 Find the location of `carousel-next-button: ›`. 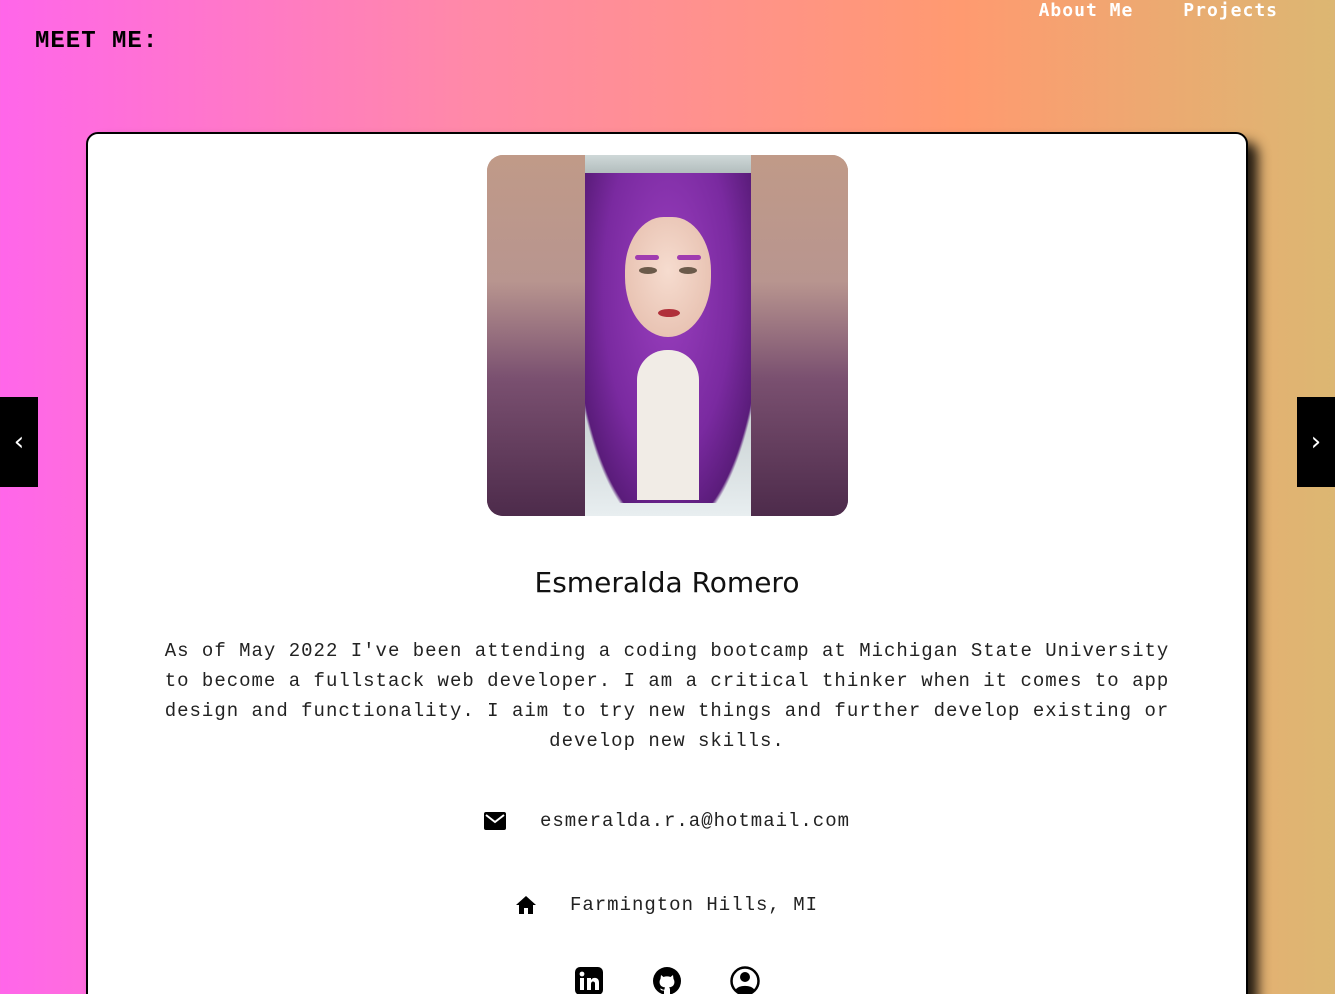

carousel-next-button: › is located at coordinates (1316, 442).